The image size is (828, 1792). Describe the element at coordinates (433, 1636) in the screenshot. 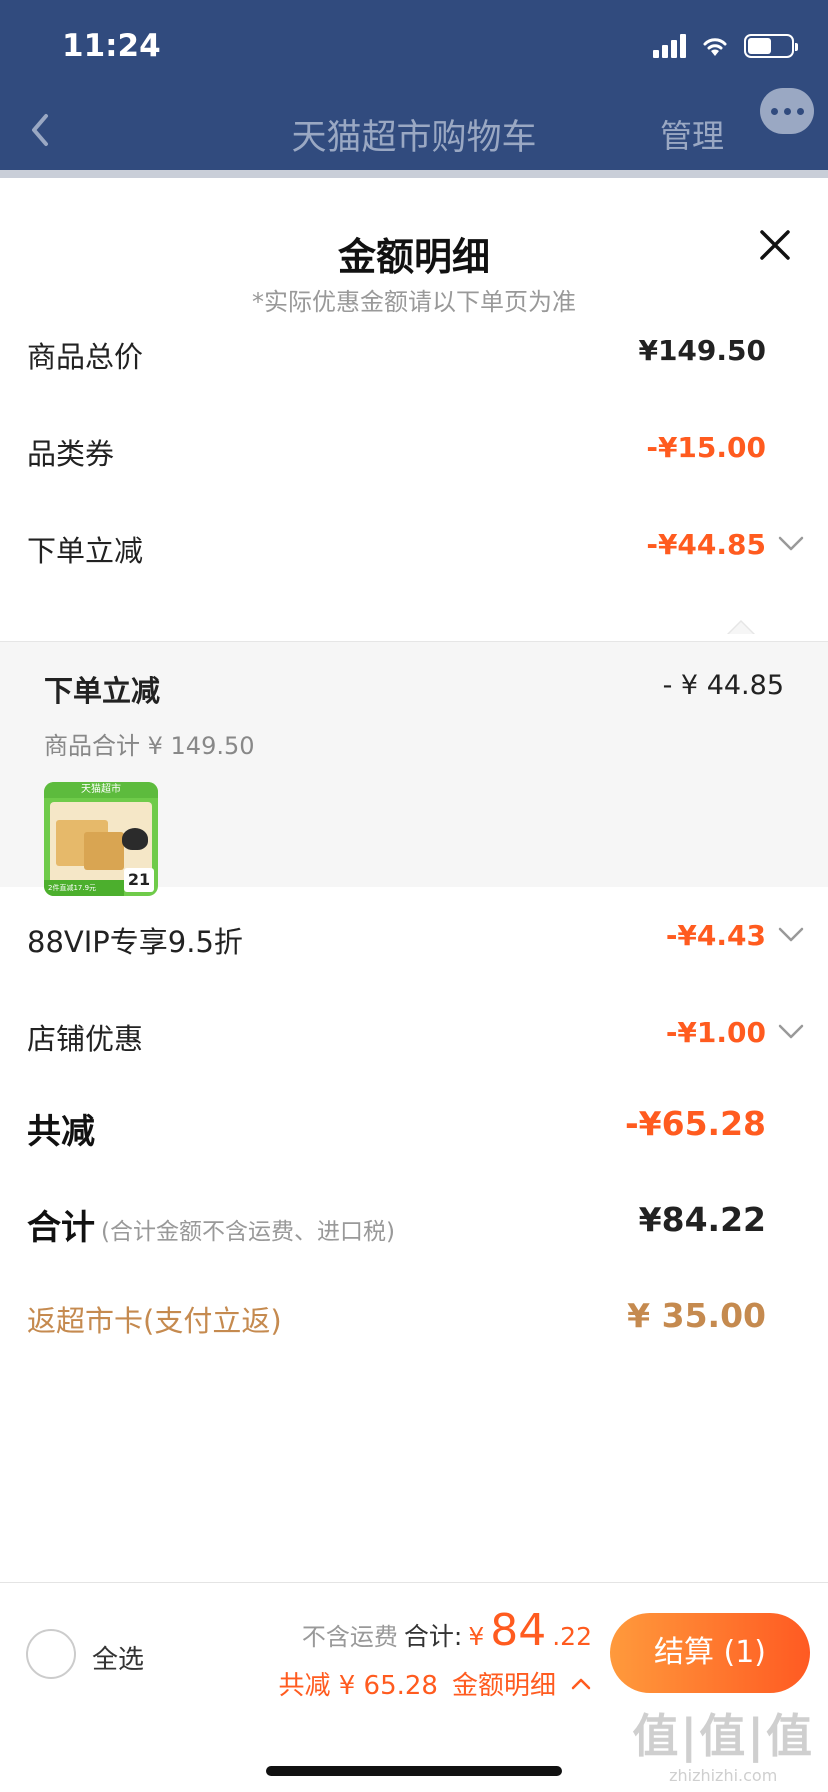

I see `sum-label: 合计:` at that location.